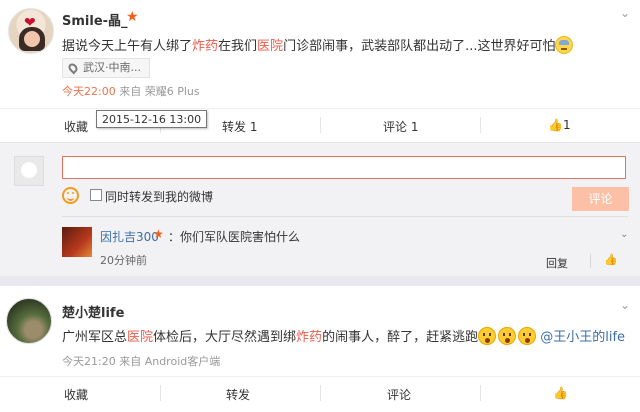 The height and width of the screenshot is (412, 640). Describe the element at coordinates (225, 337) in the screenshot. I see `content-segment: 体检后，大厅尽然遇到绑` at that location.